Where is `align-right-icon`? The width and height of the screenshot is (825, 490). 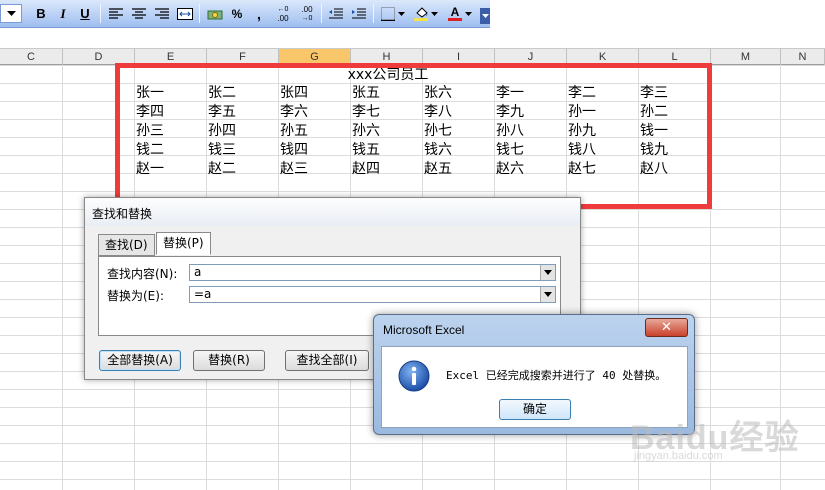 align-right-icon is located at coordinates (162, 13).